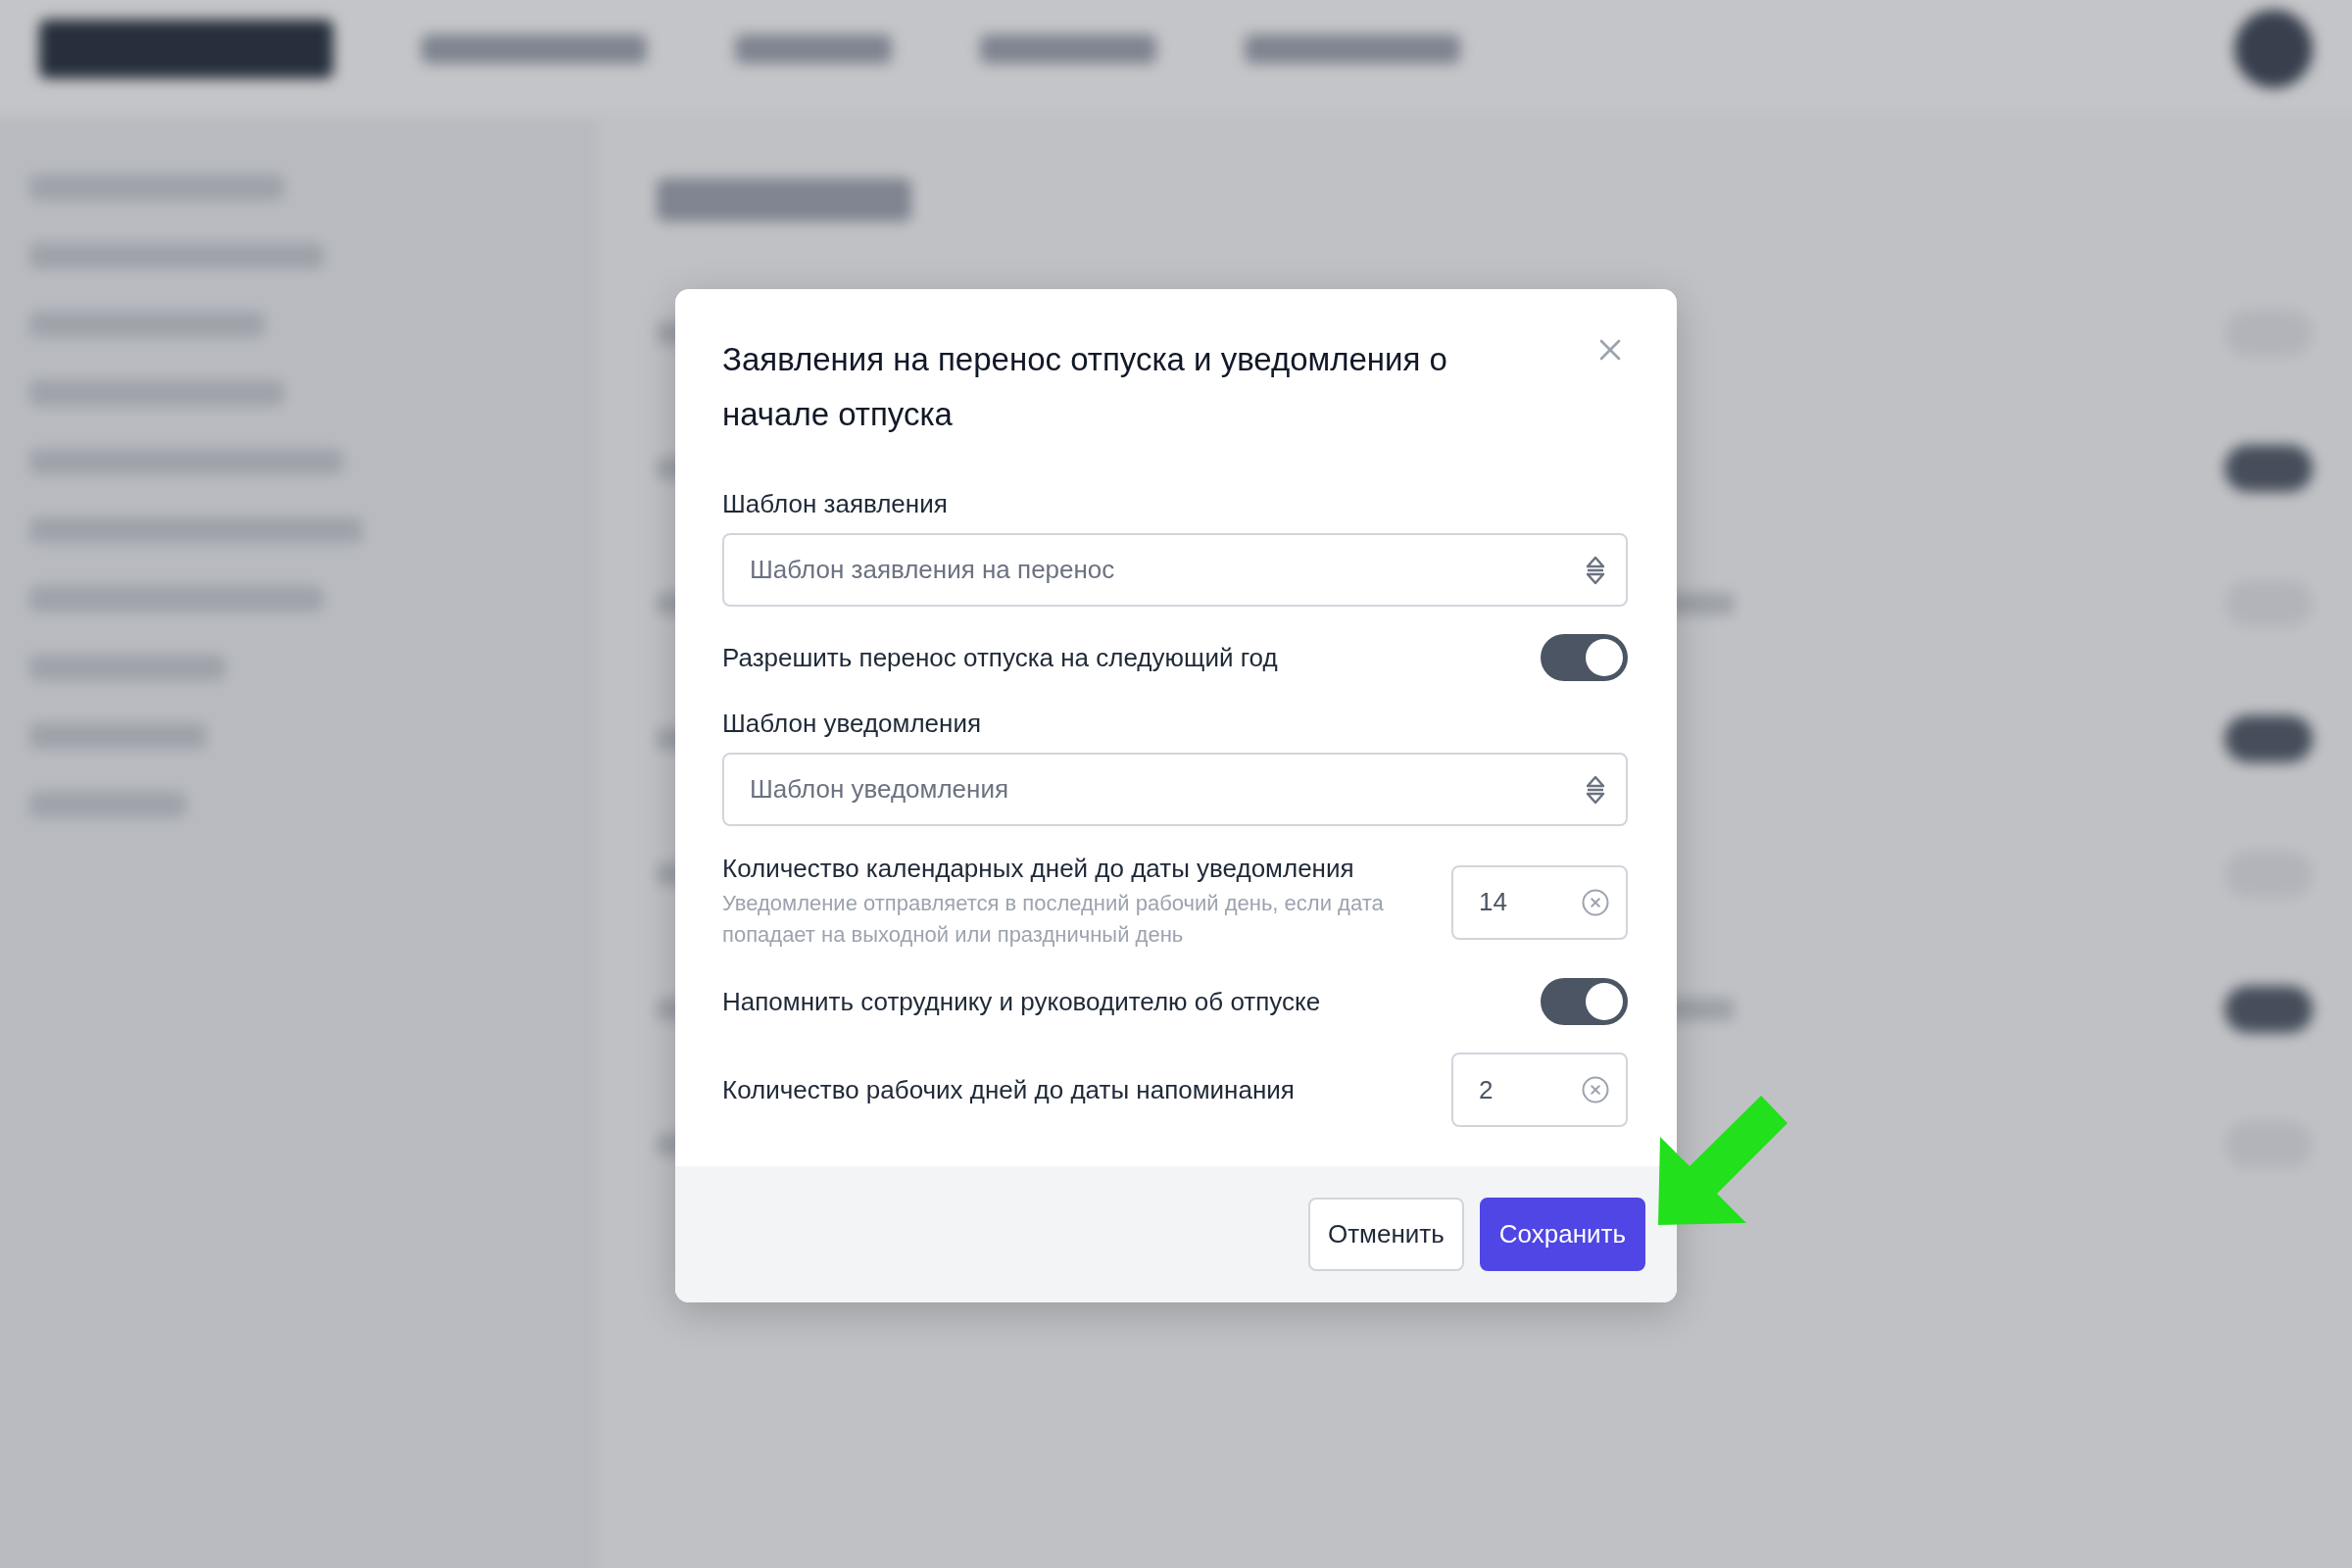  I want to click on number-field: 2, so click(1539, 1090).